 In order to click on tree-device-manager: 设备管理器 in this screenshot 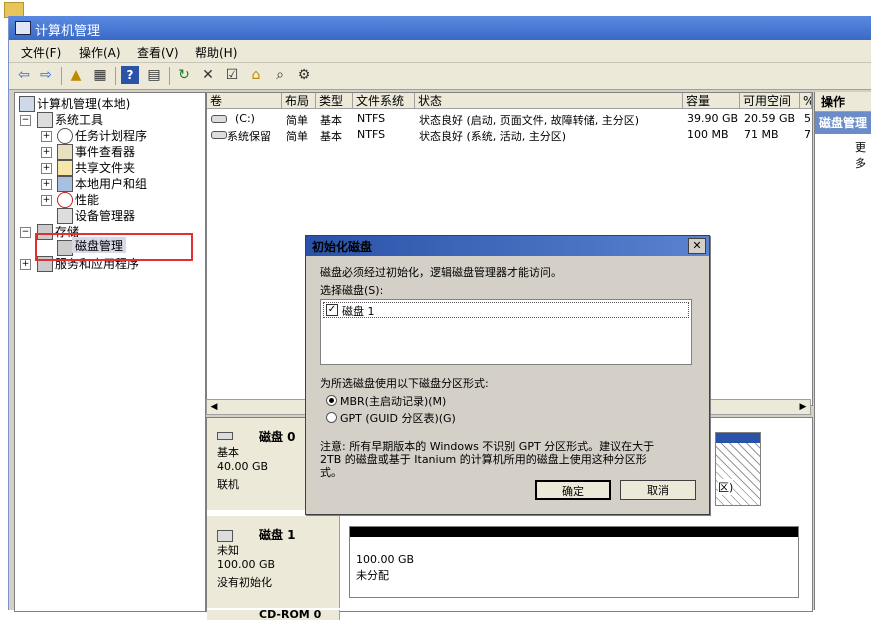, I will do `click(105, 215)`.